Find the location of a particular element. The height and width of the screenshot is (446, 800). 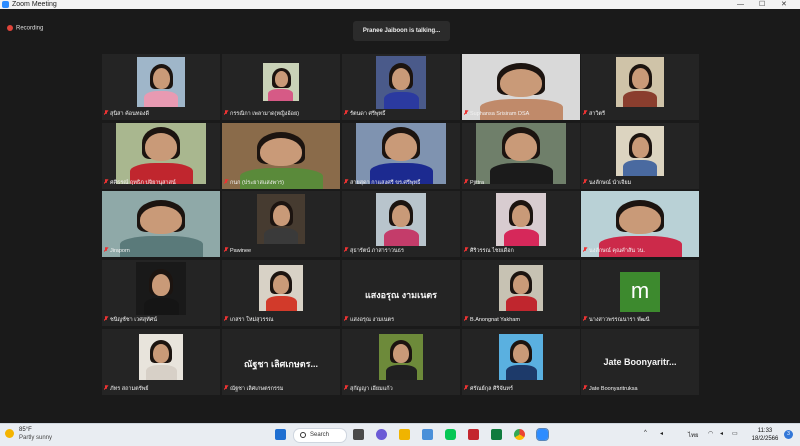

participant-name: สาวิตรี is located at coordinates (595, 114).